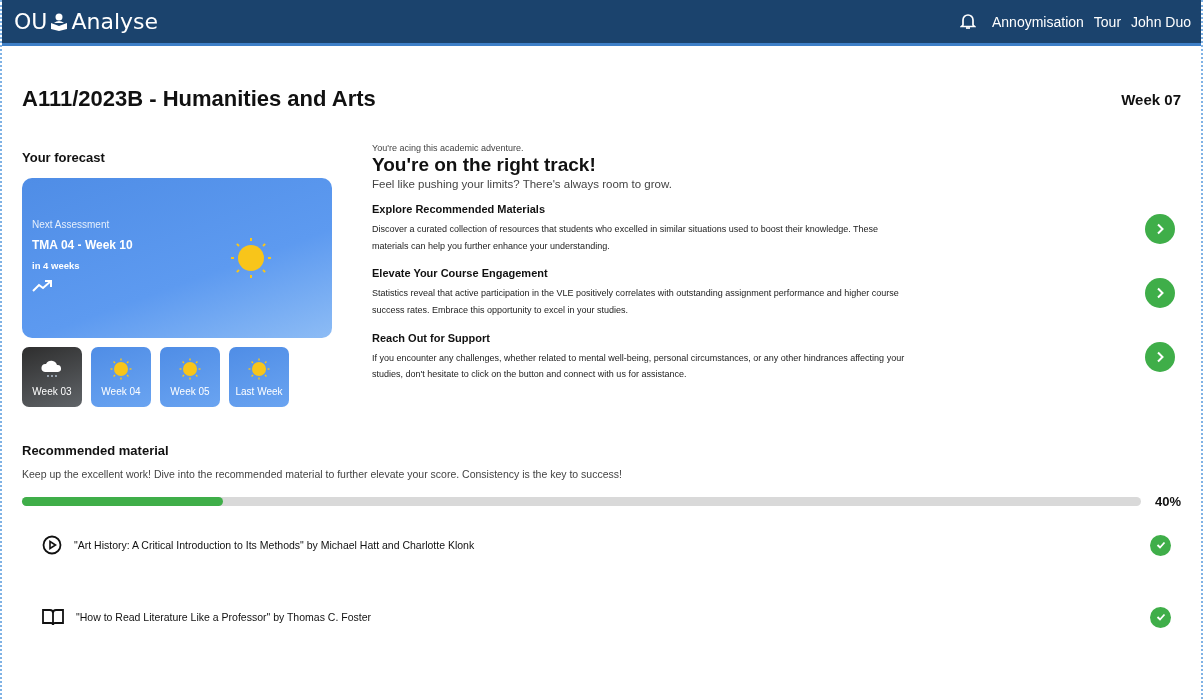  Describe the element at coordinates (96, 450) in the screenshot. I see `recommended-heading: Recommended material` at that location.